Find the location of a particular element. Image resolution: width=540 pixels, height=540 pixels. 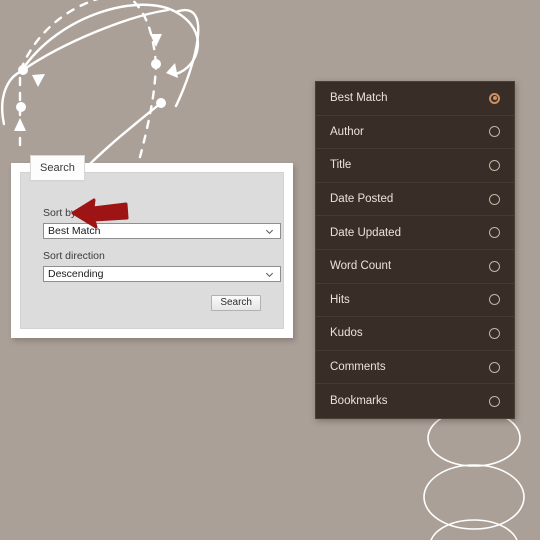

option-label: Kudos is located at coordinates (346, 333).